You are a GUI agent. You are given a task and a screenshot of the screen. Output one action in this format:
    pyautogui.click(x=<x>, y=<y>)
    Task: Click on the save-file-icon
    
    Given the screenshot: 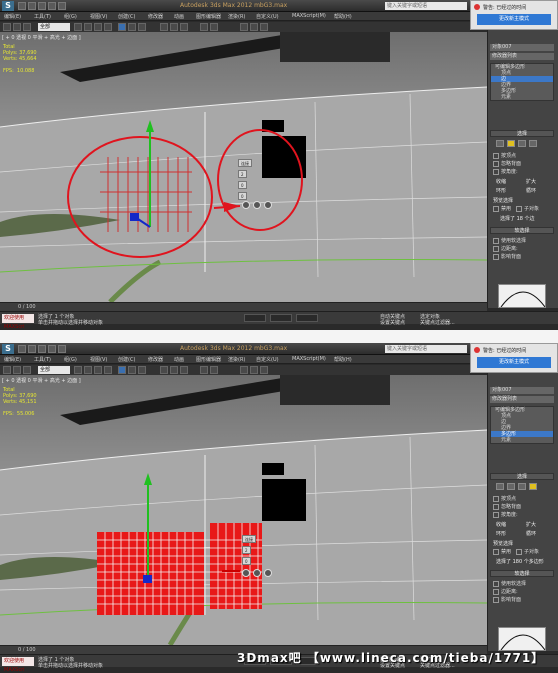 What is the action you would take?
    pyautogui.click(x=42, y=6)
    